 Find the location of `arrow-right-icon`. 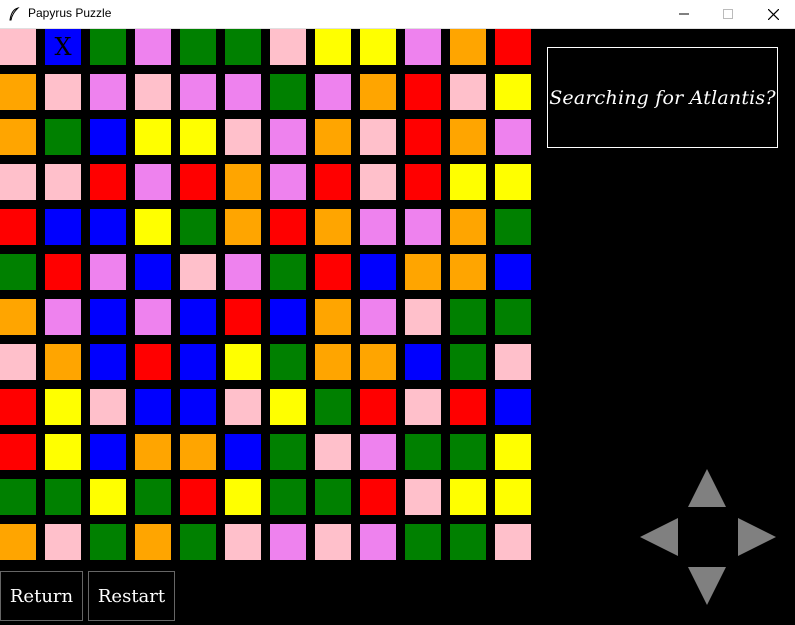

arrow-right-icon is located at coordinates (757, 537).